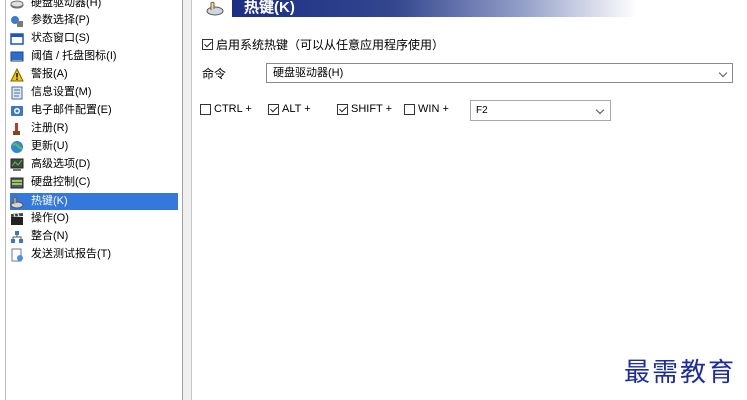 The height and width of the screenshot is (400, 747). I want to click on sidebar-item-advanced: 高级选项(D), so click(51, 164).